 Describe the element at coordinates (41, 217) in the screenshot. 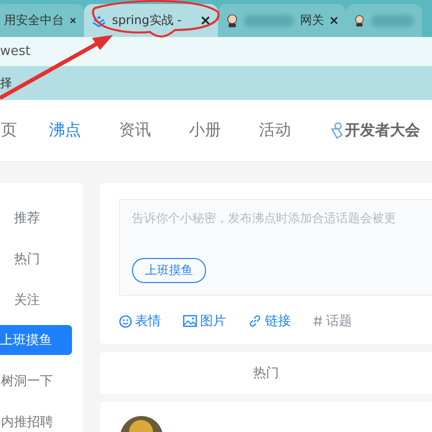

I see `sidebar-item: 推荐` at that location.